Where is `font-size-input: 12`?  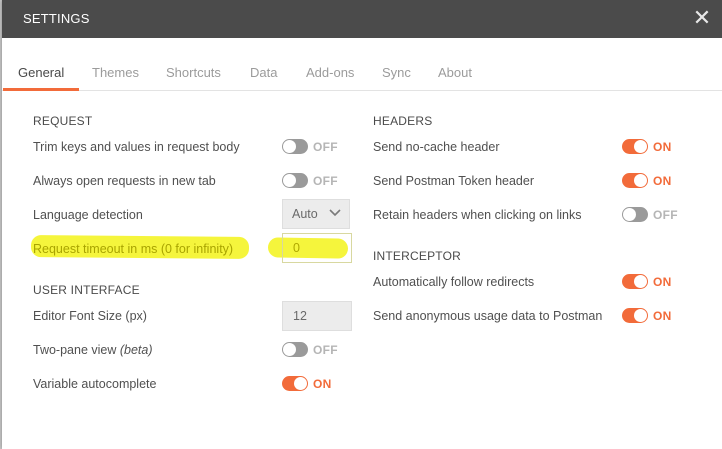 font-size-input: 12 is located at coordinates (317, 316).